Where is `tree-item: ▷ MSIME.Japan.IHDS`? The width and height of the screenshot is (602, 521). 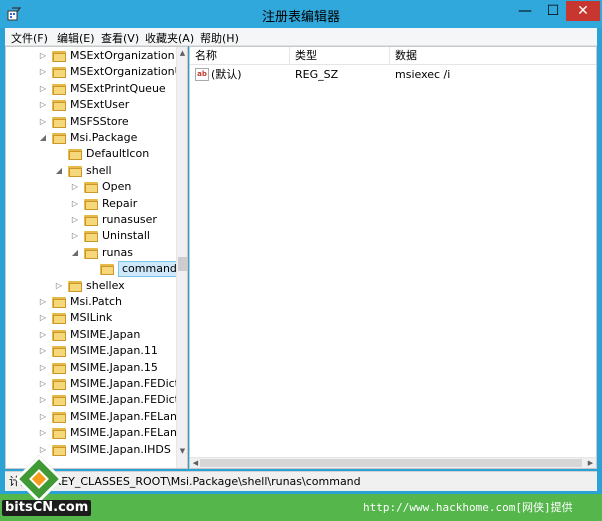
tree-item: ▷ MSIME.Japan.IHDS is located at coordinates (90, 450).